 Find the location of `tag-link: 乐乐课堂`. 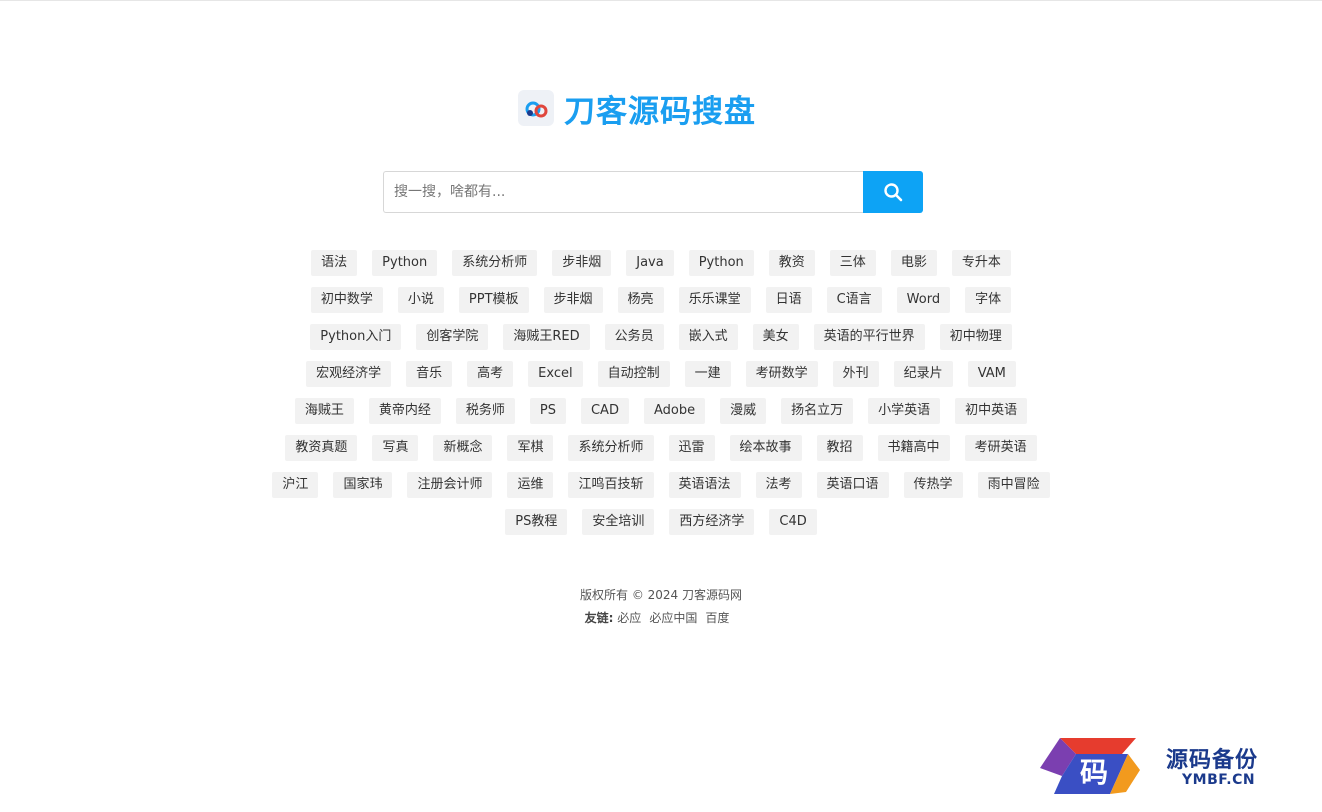

tag-link: 乐乐课堂 is located at coordinates (714, 300).